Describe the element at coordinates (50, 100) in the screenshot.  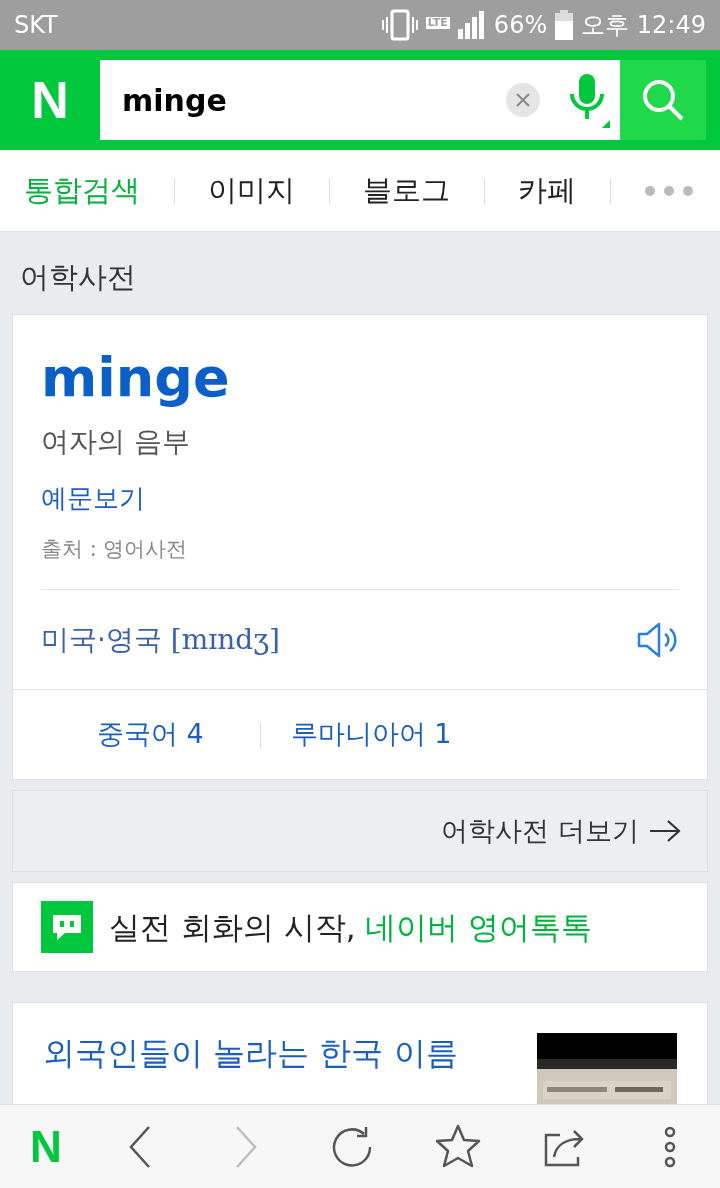
I see `logo: N` at that location.